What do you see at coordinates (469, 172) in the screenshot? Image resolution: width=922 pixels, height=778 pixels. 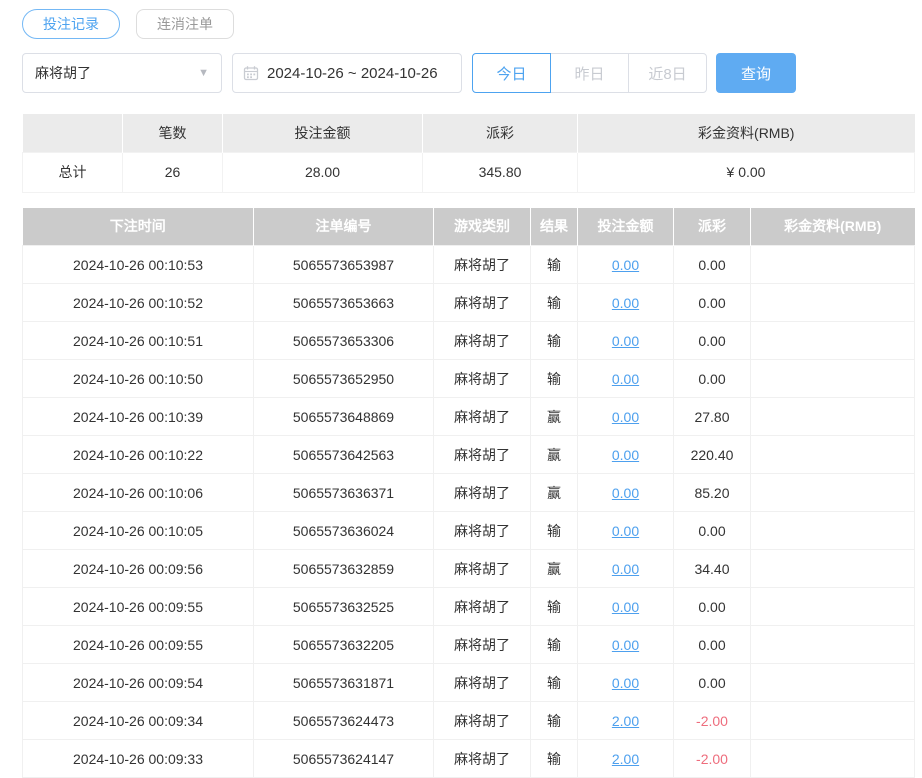 I see `summary-total-row: 总计 26 28.00 345.80 ¥ 0.00` at bounding box center [469, 172].